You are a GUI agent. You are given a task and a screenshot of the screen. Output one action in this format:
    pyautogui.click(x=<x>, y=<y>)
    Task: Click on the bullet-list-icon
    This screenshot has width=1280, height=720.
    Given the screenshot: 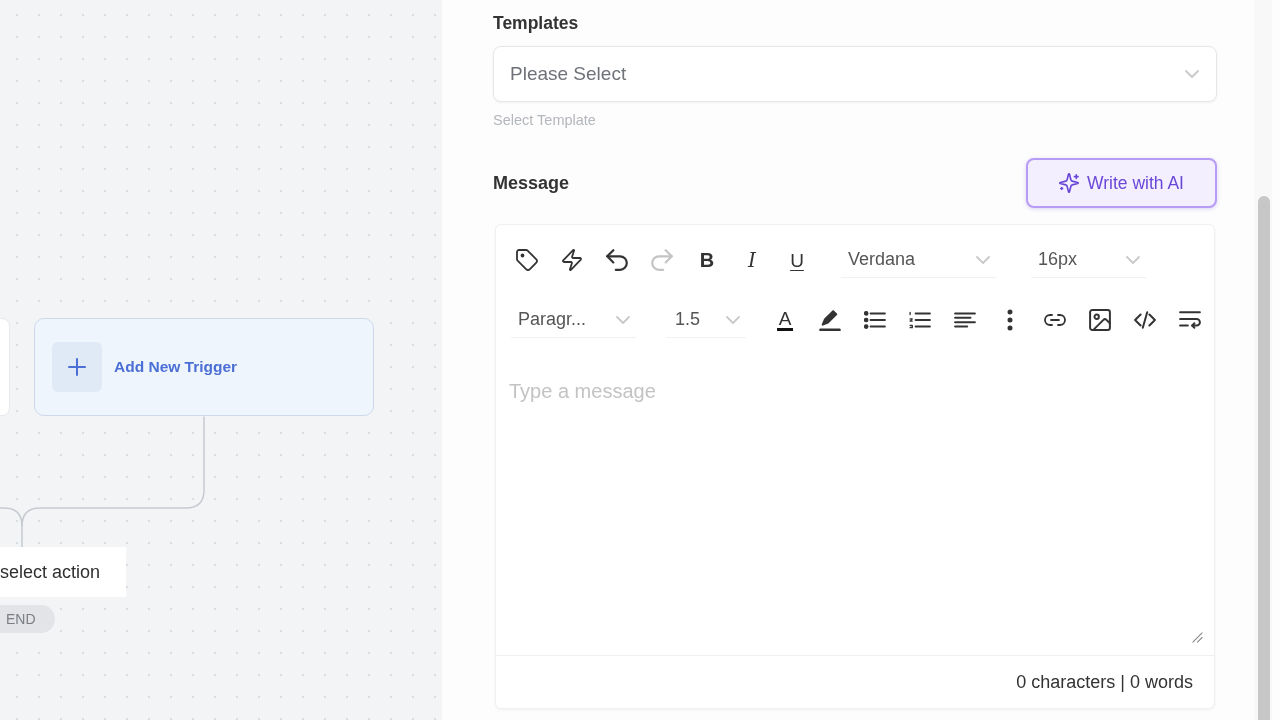 What is the action you would take?
    pyautogui.click(x=875, y=320)
    